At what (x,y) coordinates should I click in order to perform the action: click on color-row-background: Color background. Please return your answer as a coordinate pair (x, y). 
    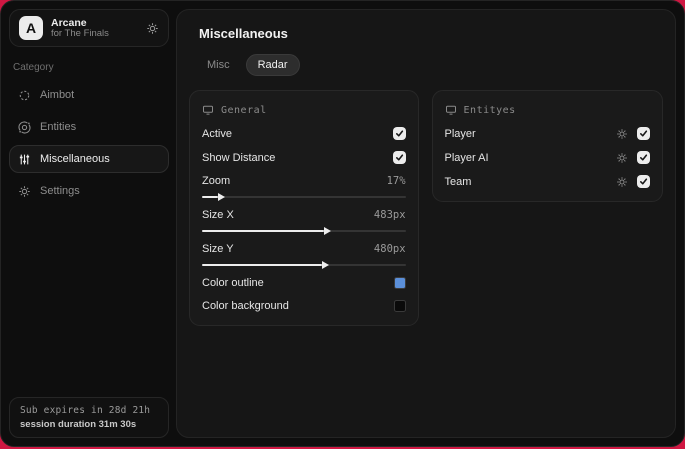
    Looking at the image, I should click on (304, 306).